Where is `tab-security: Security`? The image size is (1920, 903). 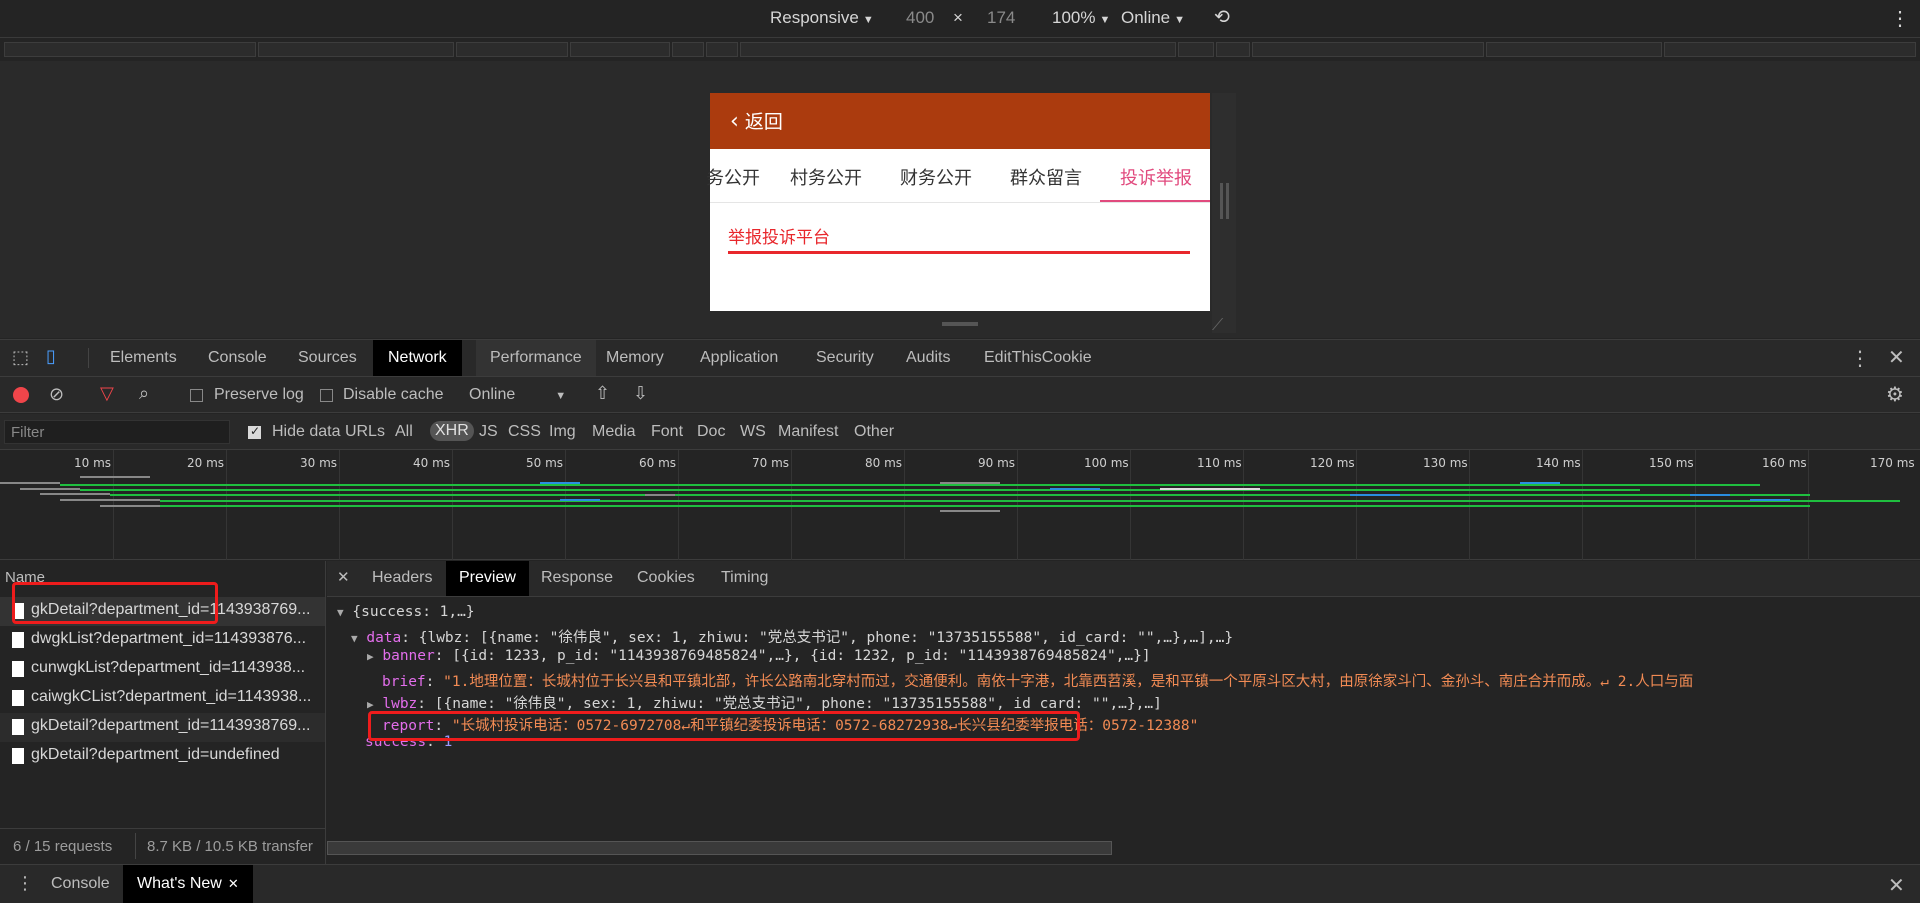
tab-security: Security is located at coordinates (845, 358).